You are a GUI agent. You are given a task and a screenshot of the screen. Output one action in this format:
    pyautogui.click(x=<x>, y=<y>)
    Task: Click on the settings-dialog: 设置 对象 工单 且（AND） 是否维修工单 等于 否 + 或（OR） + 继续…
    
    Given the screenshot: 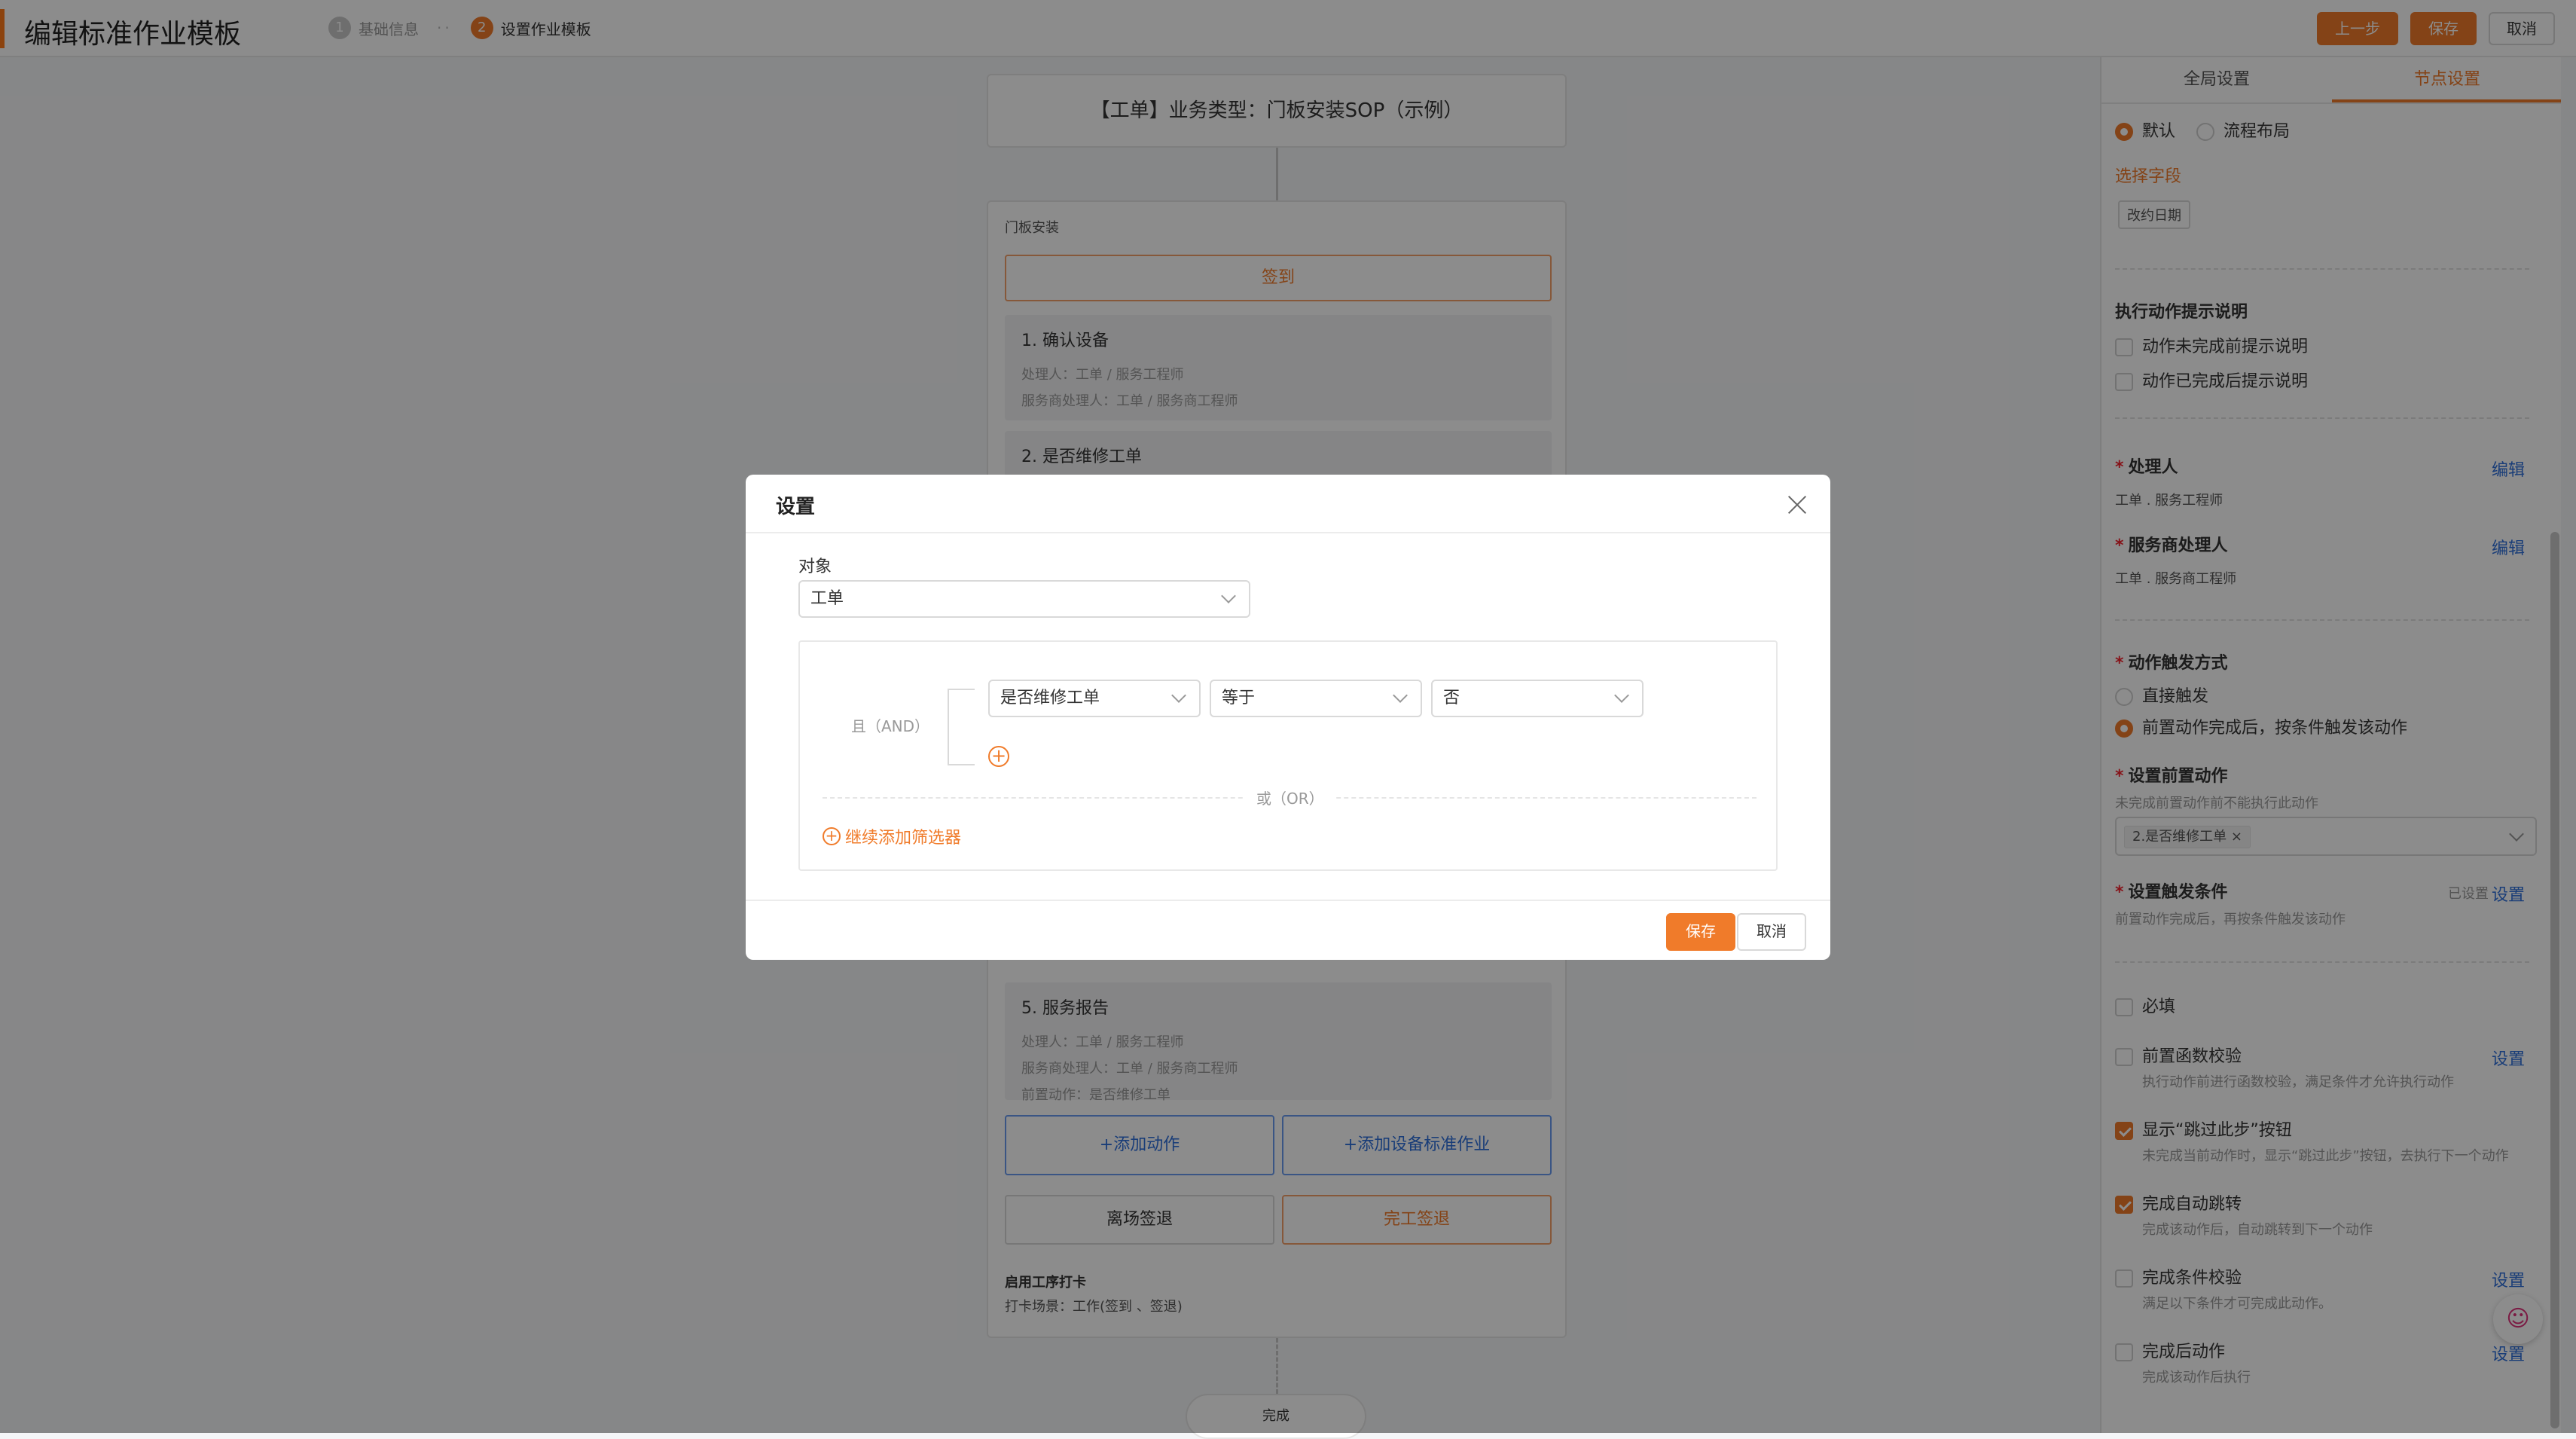 What is the action you would take?
    pyautogui.click(x=1288, y=717)
    